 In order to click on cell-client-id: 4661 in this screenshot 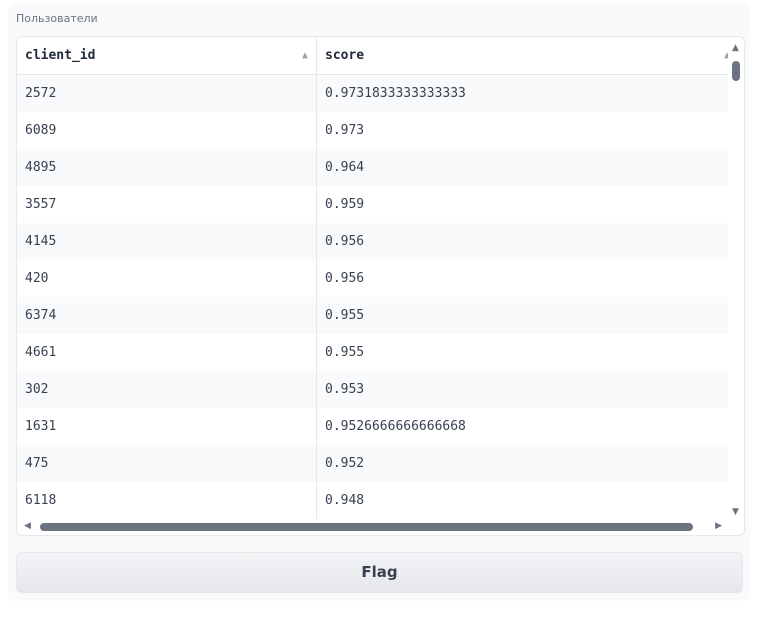, I will do `click(167, 352)`.